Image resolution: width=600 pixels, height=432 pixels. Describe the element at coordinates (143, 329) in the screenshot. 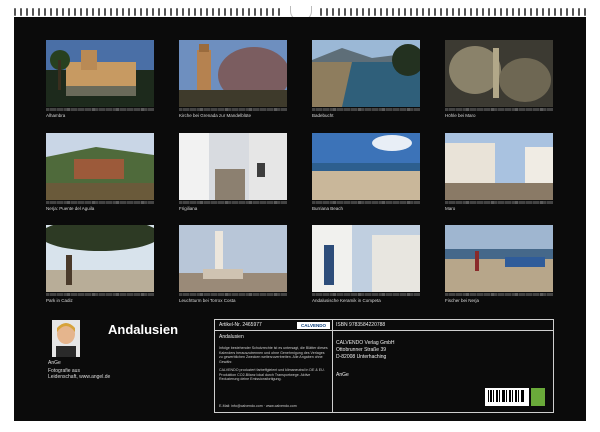

I see `calendar-title: Andalusien` at that location.